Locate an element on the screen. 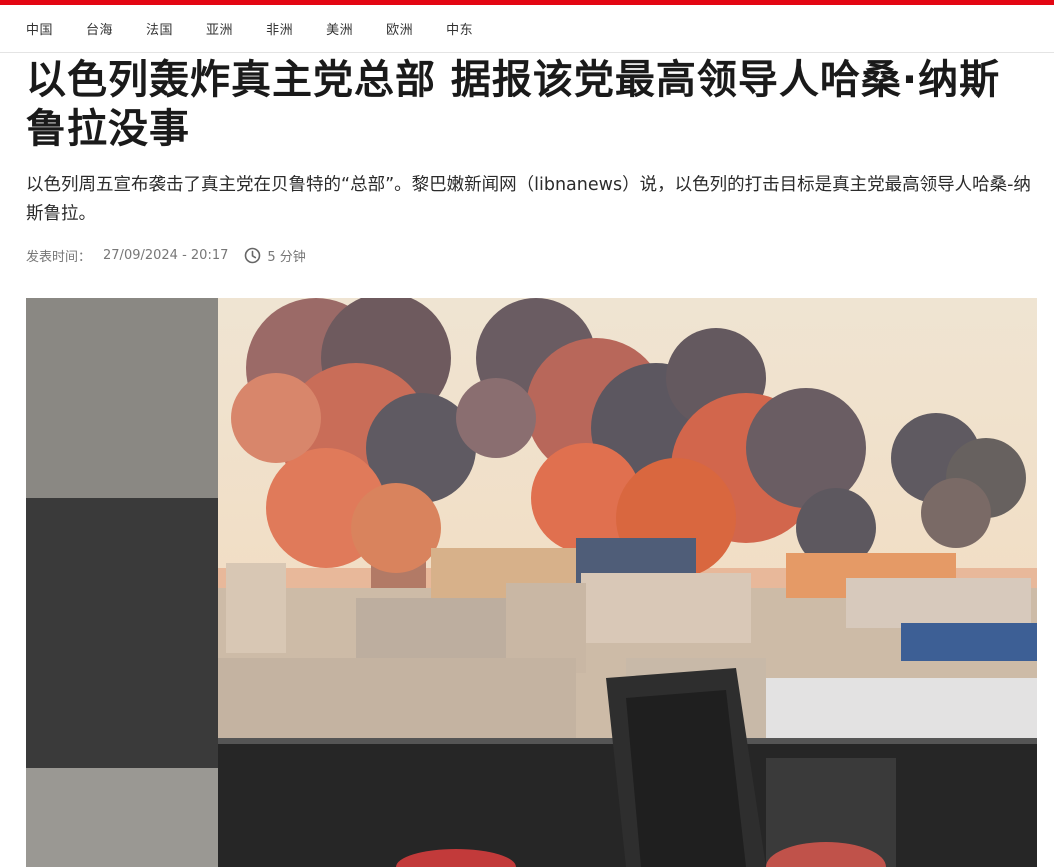 The width and height of the screenshot is (1054, 867). nav-item-france: 法国 is located at coordinates (159, 28).